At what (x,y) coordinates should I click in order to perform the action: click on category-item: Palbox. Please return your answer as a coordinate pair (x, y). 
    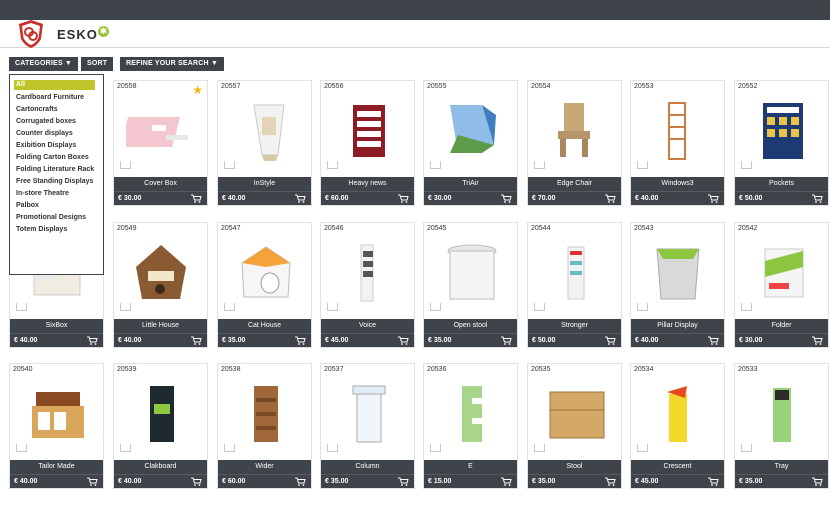
    Looking at the image, I should click on (58, 206).